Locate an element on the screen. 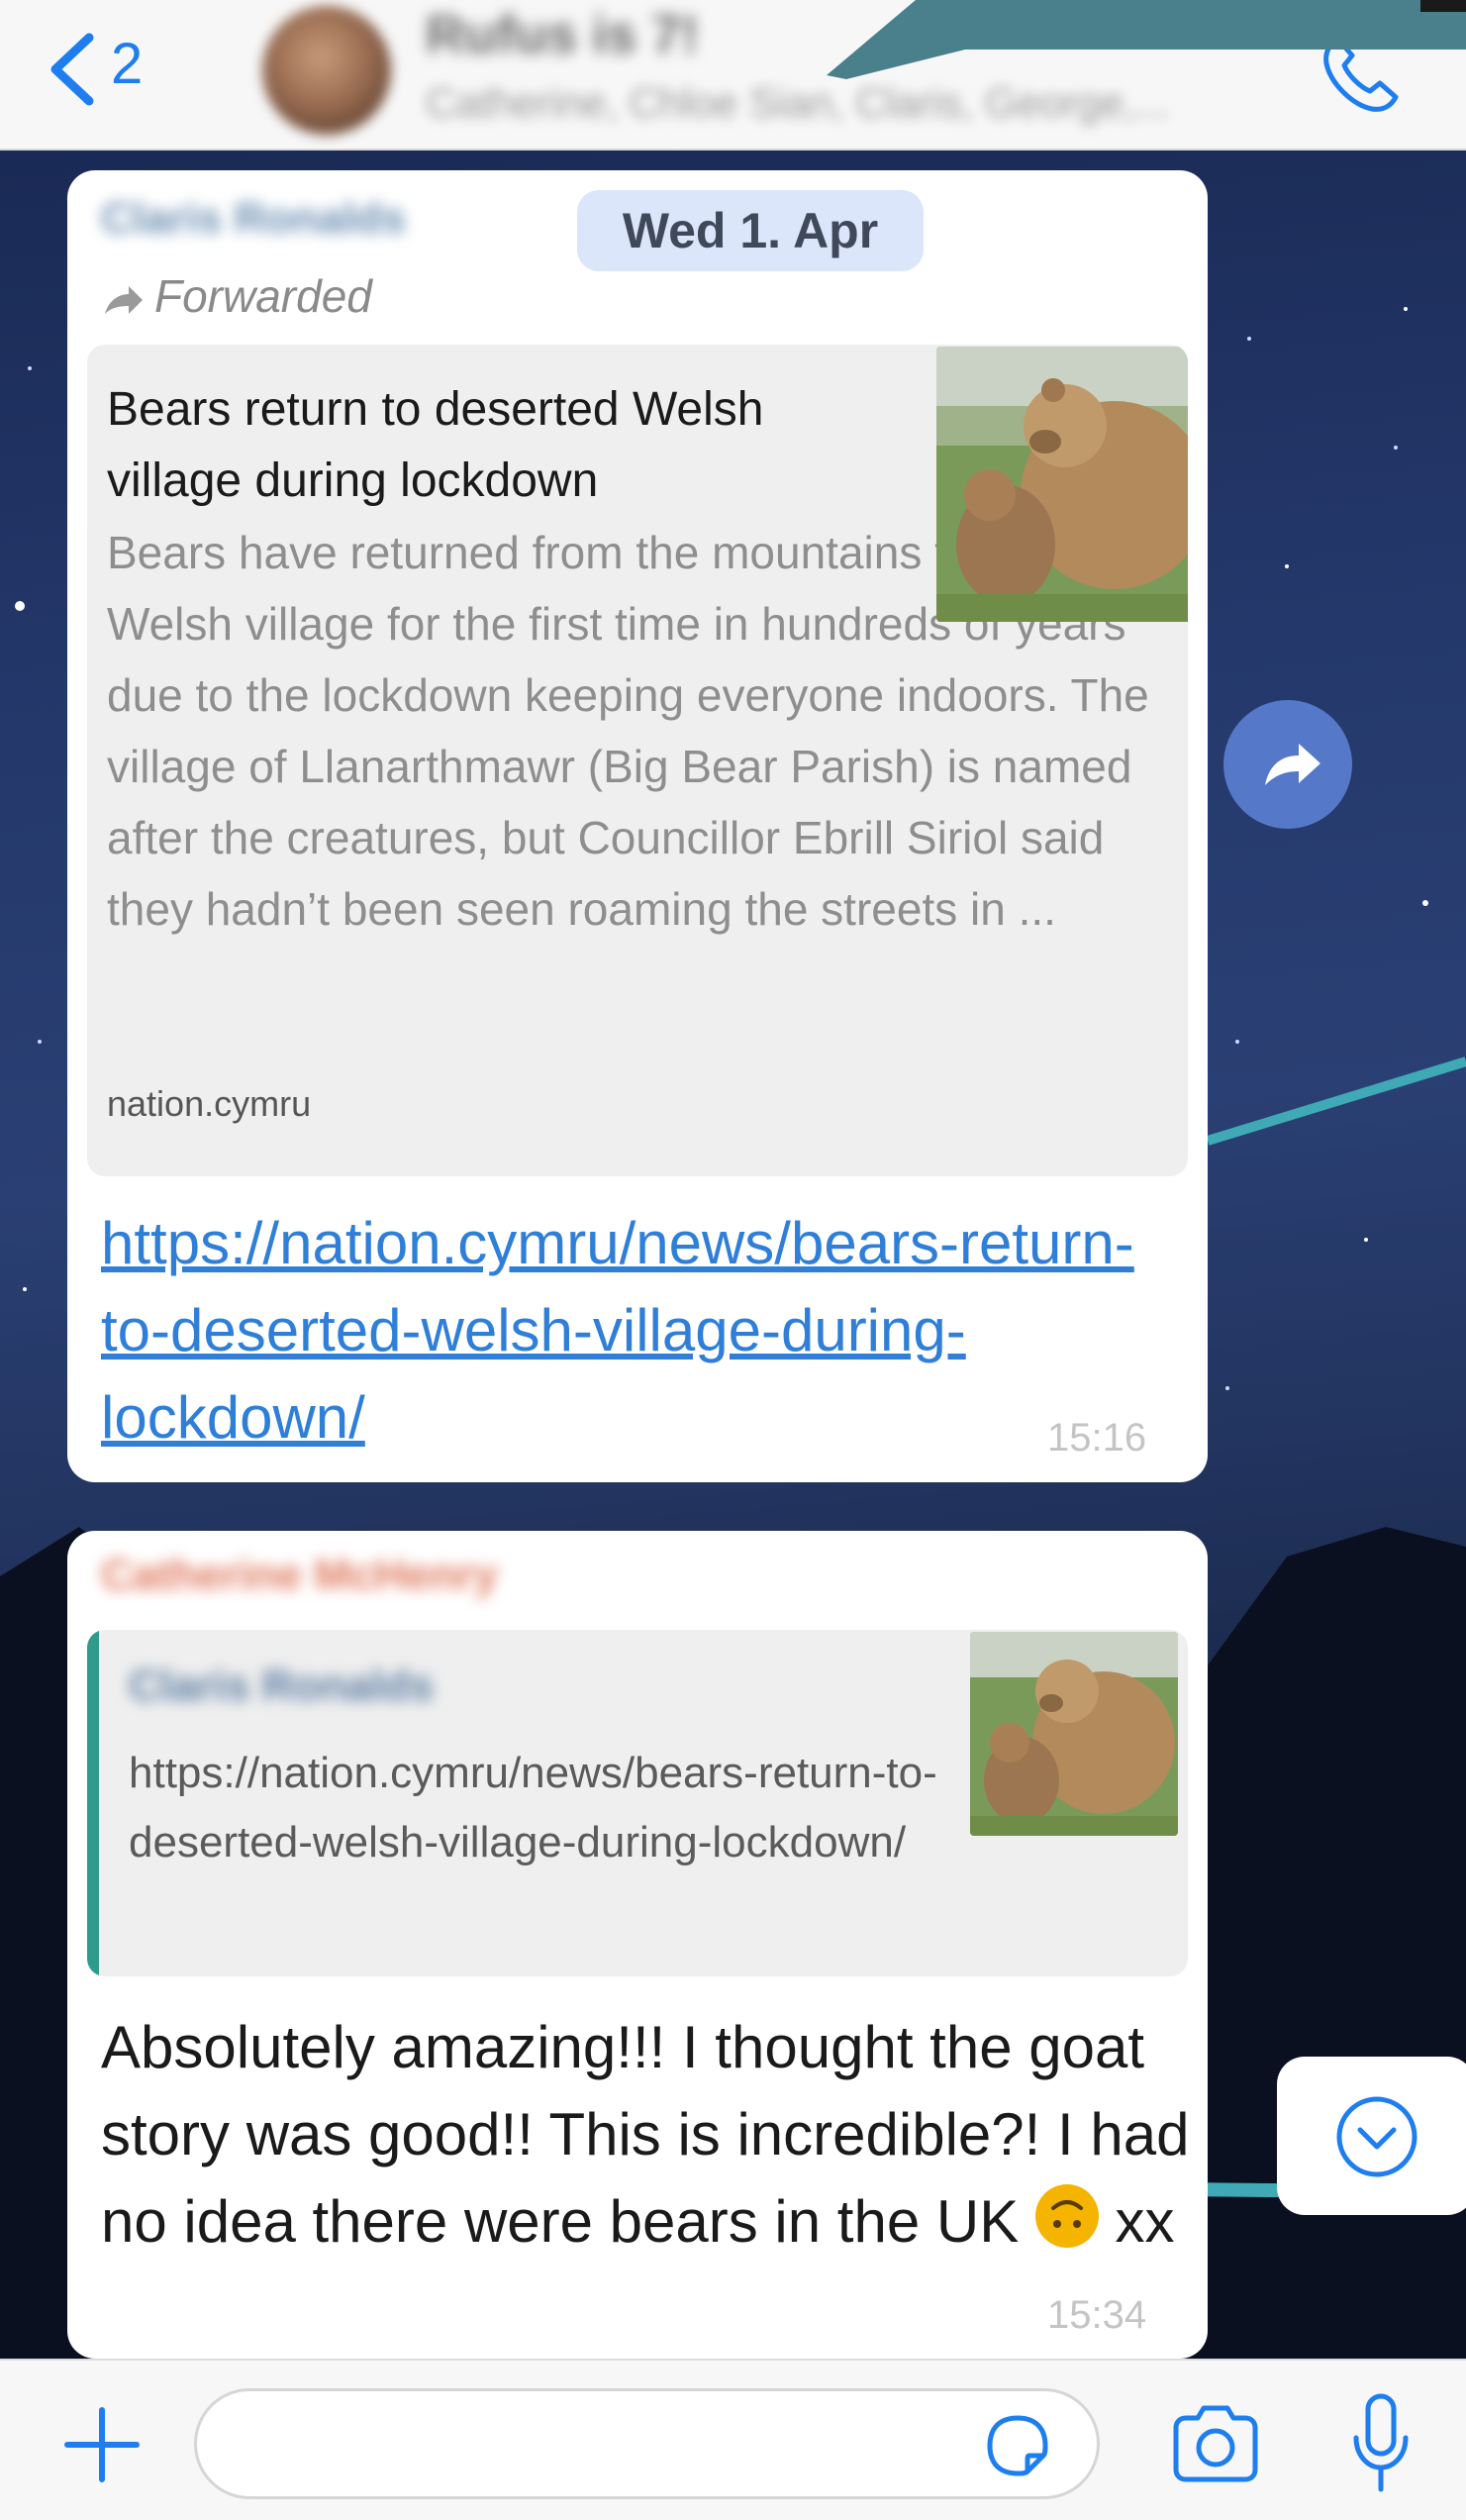 Image resolution: width=1466 pixels, height=2520 pixels. message-text-part: xx is located at coordinates (1136, 2221).